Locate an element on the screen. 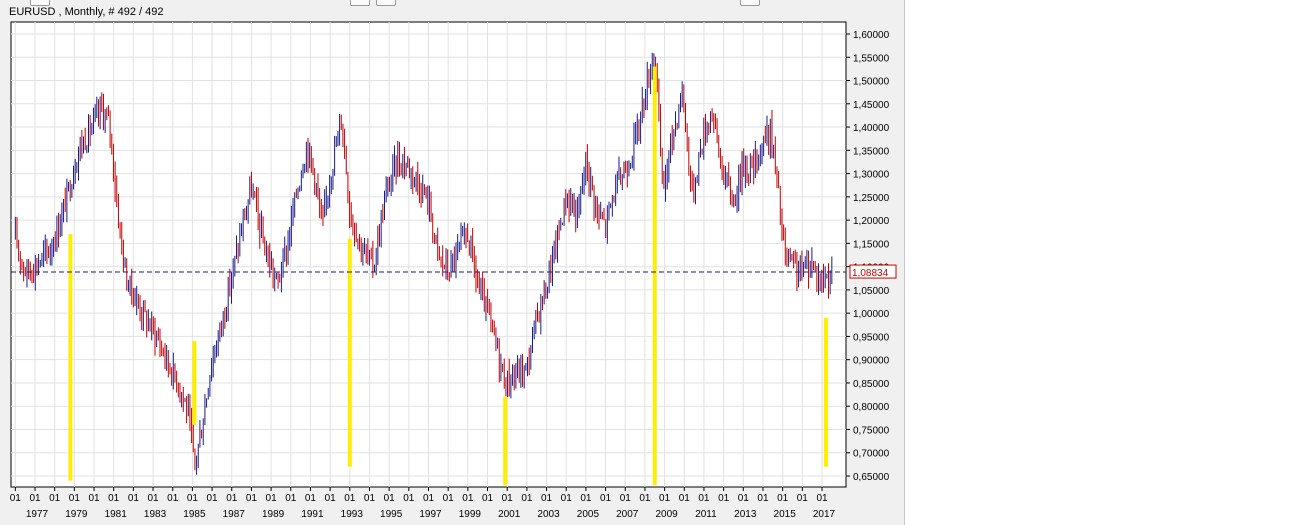 This screenshot has width=1292, height=525. x-year-label: 1993 is located at coordinates (352, 514).